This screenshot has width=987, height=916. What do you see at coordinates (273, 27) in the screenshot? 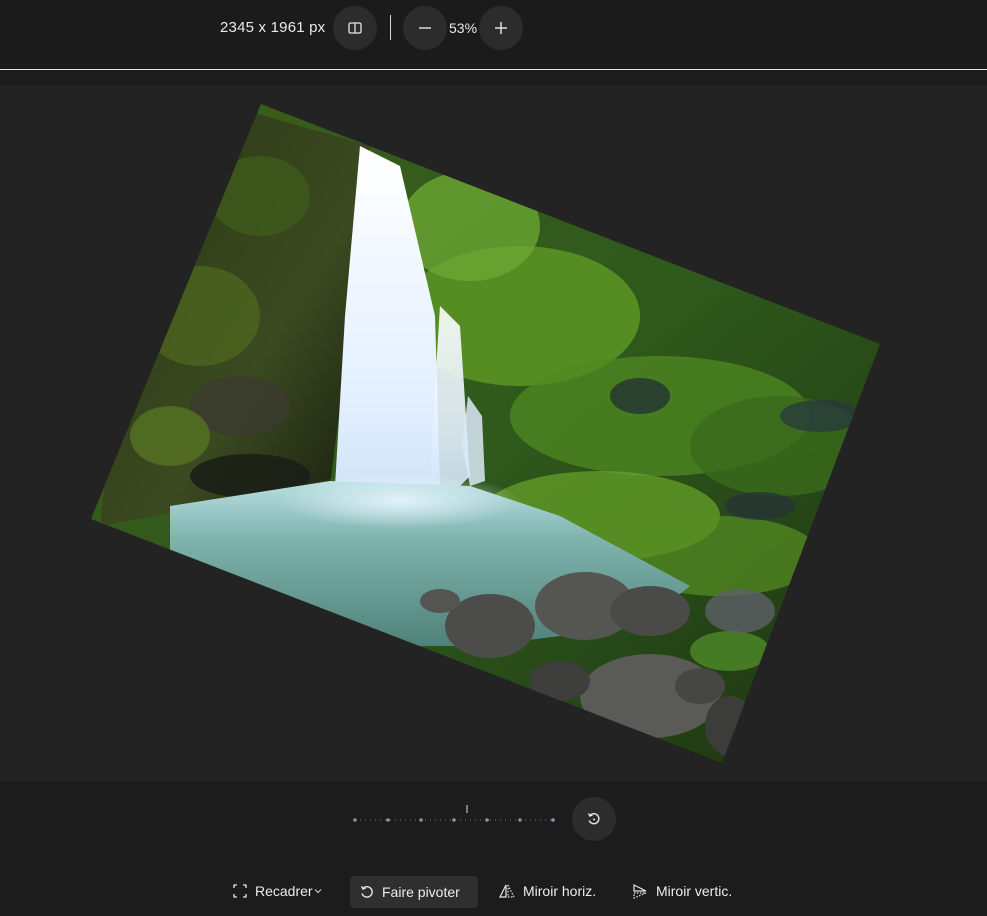
I see `image-dimensions: 2345 x 1961 px` at bounding box center [273, 27].